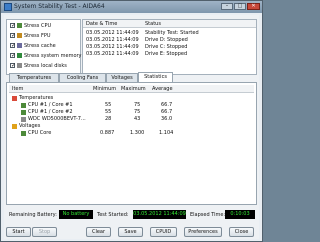 The image size is (320, 242). Describe the element at coordinates (131, 105) in the screenshot. I see `table-row: CPU #1 / Core #1 55 75 66.7` at that location.